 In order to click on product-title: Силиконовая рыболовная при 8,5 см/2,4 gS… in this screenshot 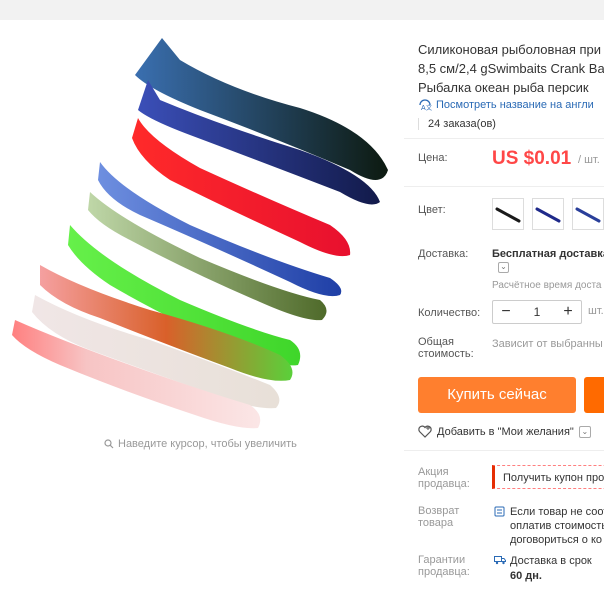, I will do `click(511, 68)`.